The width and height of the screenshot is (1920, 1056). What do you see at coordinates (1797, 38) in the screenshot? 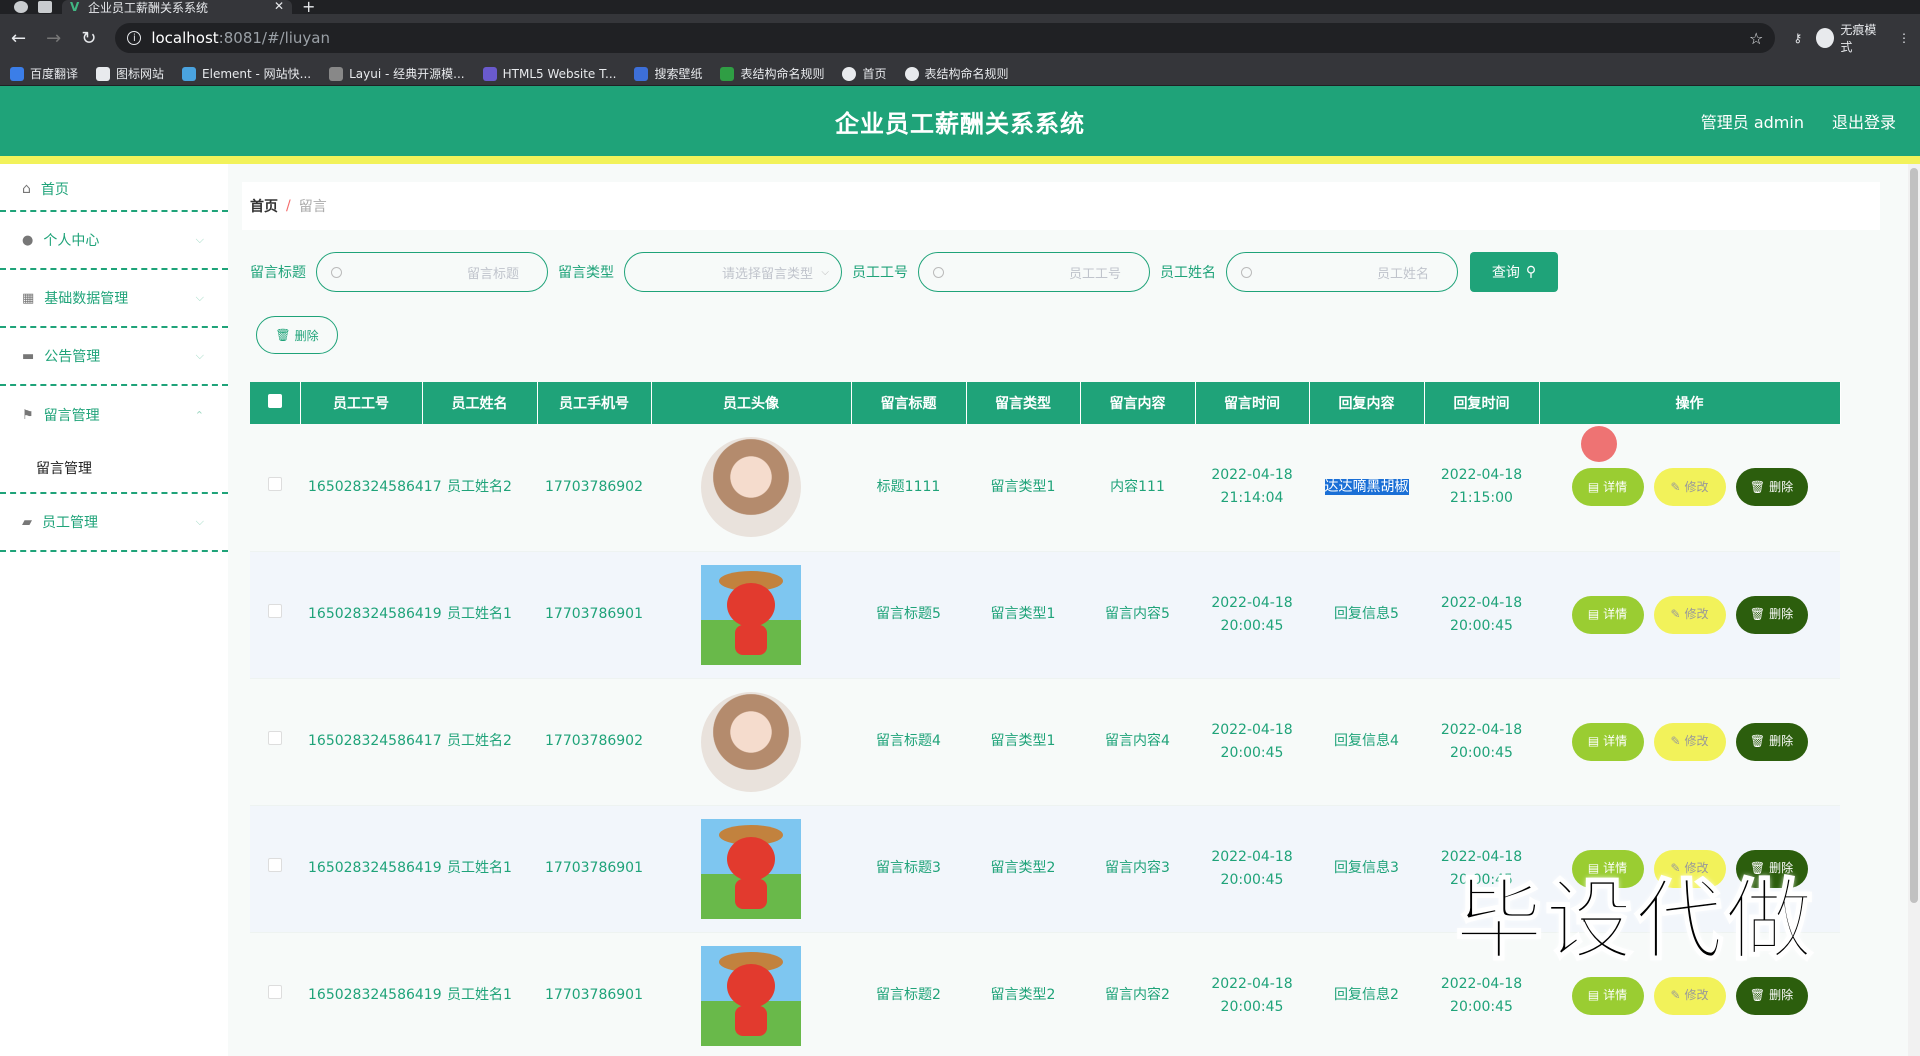
I see `key-icon: ⚷` at bounding box center [1797, 38].